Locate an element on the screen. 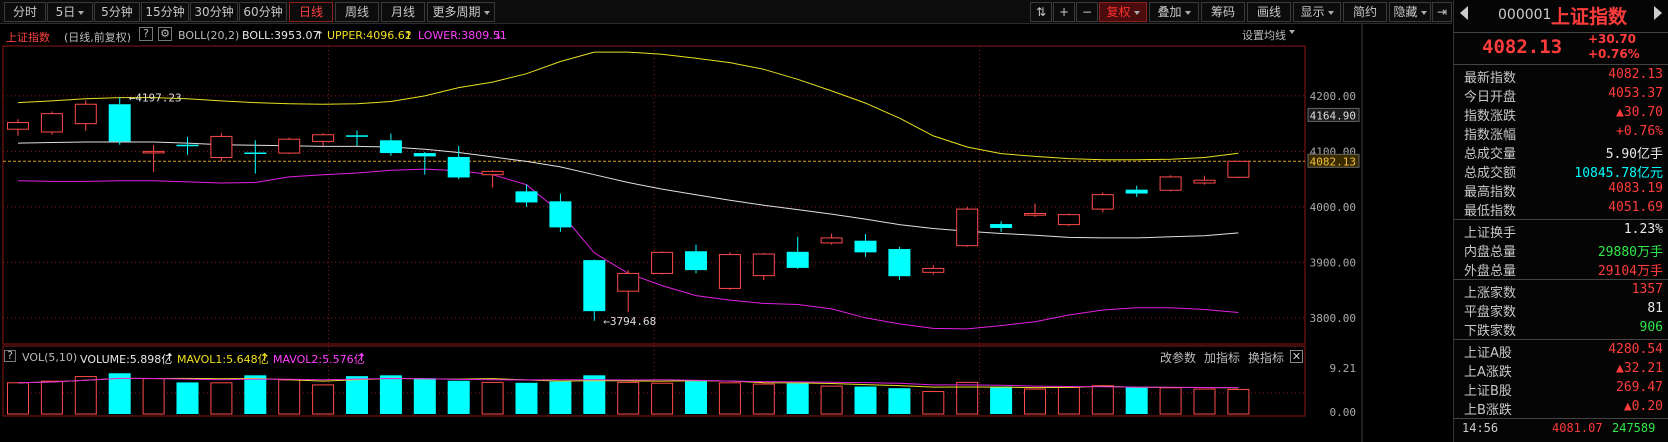 This screenshot has width=1668, height=442. quote-value: 4053.37 is located at coordinates (1635, 93).